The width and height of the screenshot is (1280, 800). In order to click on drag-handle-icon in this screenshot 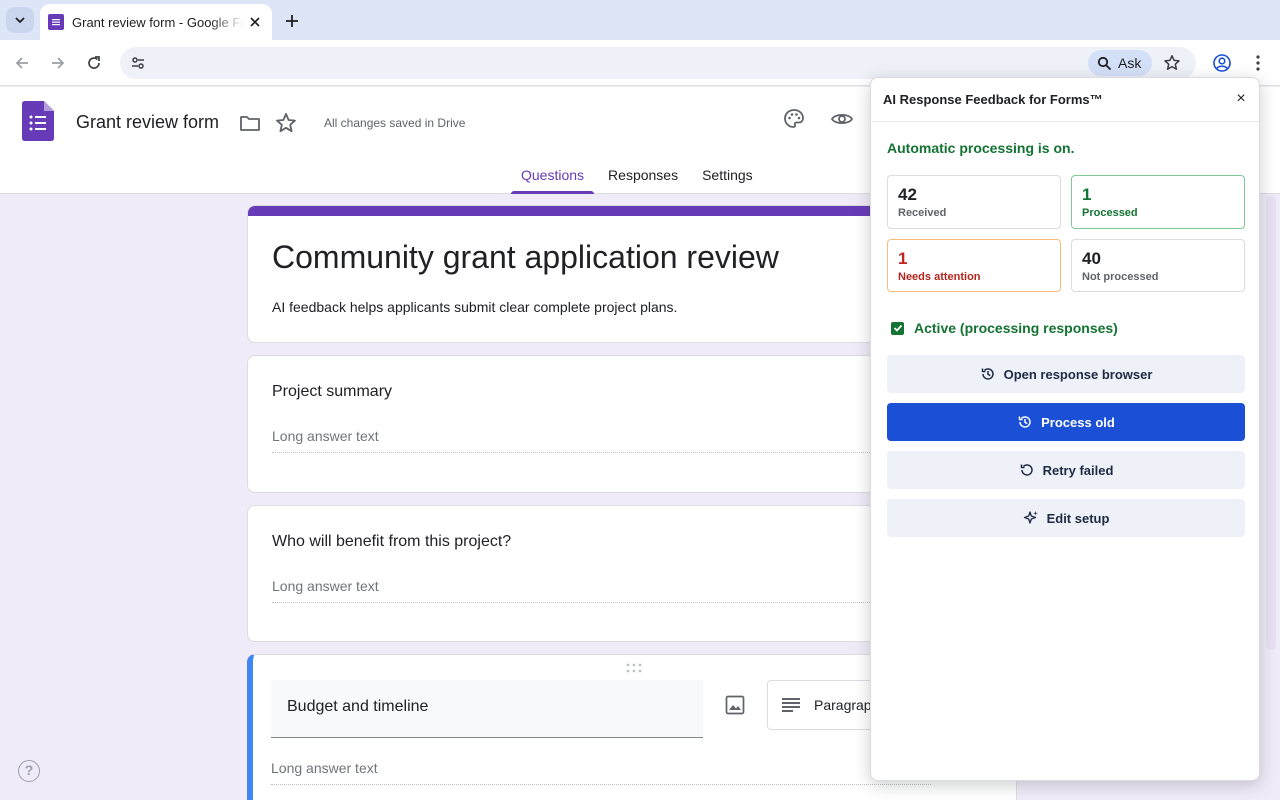, I will do `click(634, 667)`.